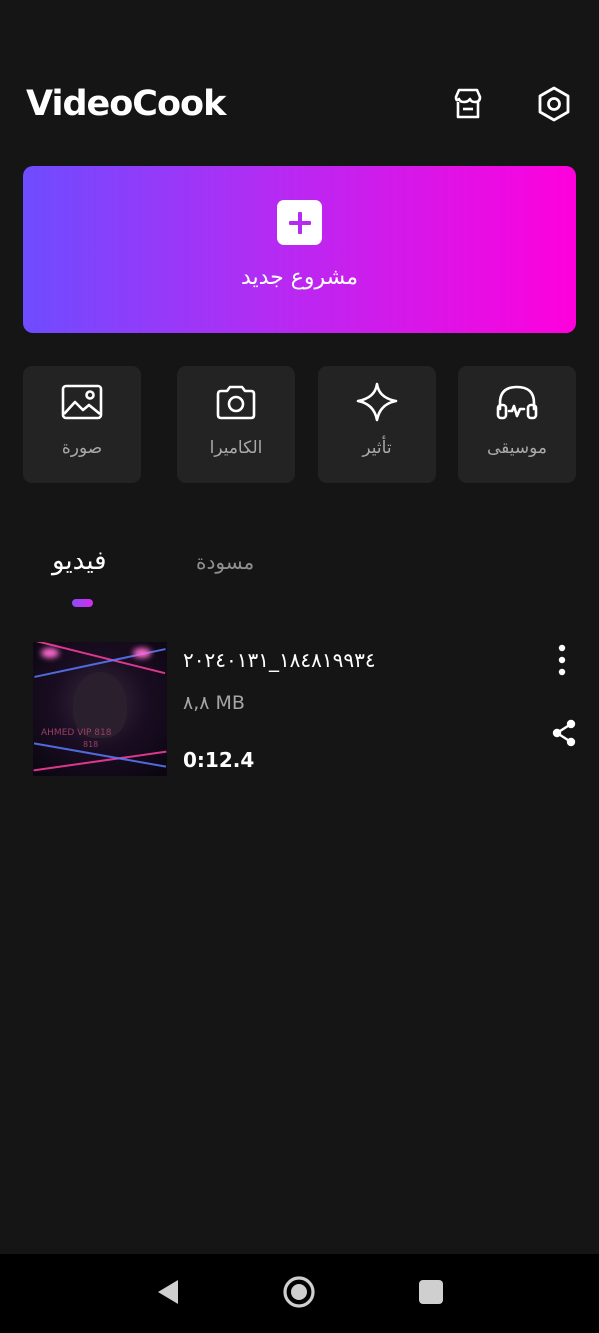 Image resolution: width=599 pixels, height=1333 pixels. Describe the element at coordinates (517, 424) in the screenshot. I see `tool-music: موسيقى` at that location.